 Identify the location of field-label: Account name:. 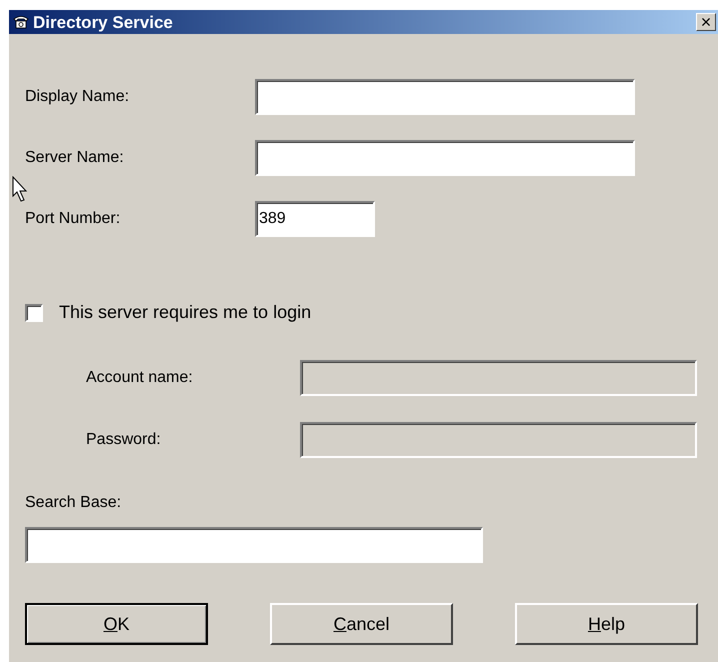
(140, 378).